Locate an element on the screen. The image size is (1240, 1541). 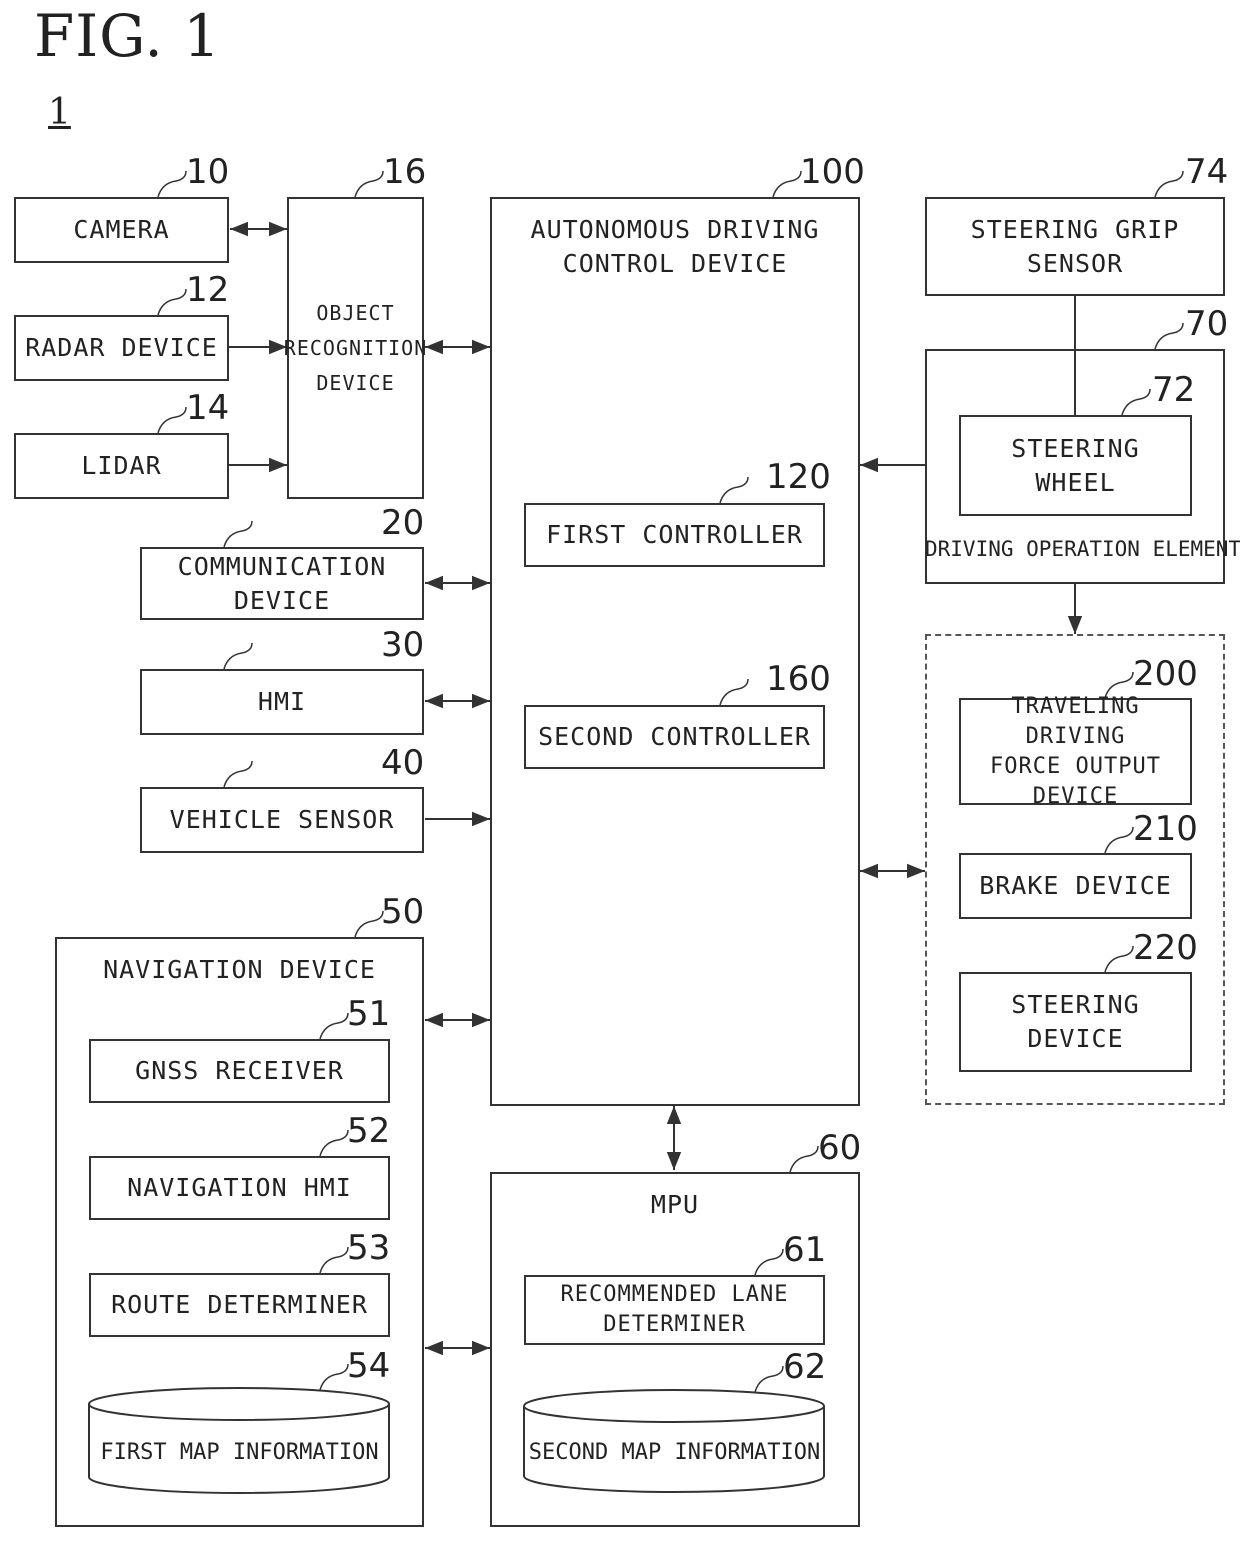
ref-brake: 210 is located at coordinates (1165, 829).